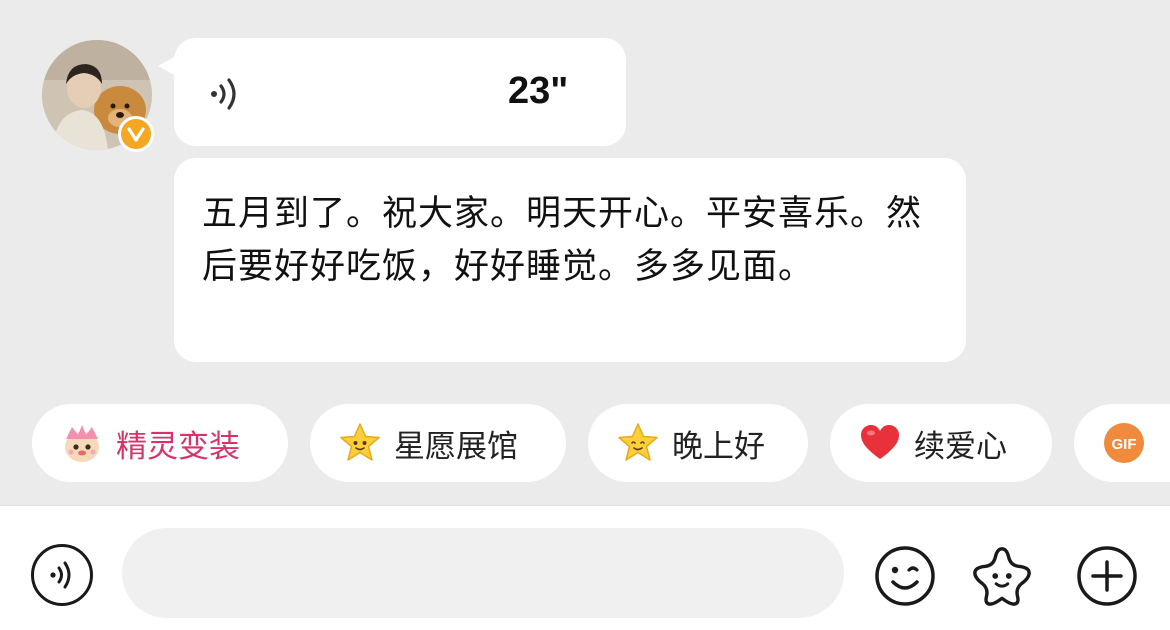 This screenshot has width=1170, height=630. Describe the element at coordinates (178, 446) in the screenshot. I see `chip-label: 精灵变装` at that location.